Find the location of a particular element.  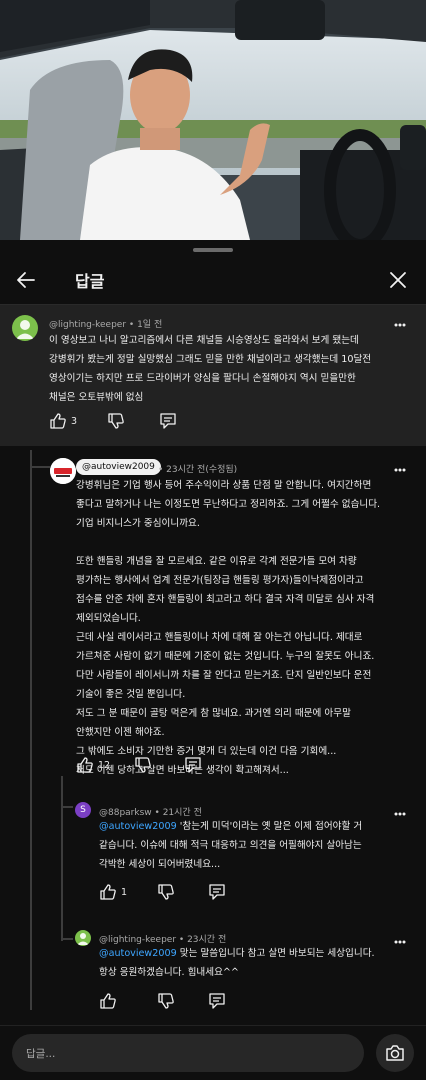

avatar-letter: S is located at coordinates (83, 810).